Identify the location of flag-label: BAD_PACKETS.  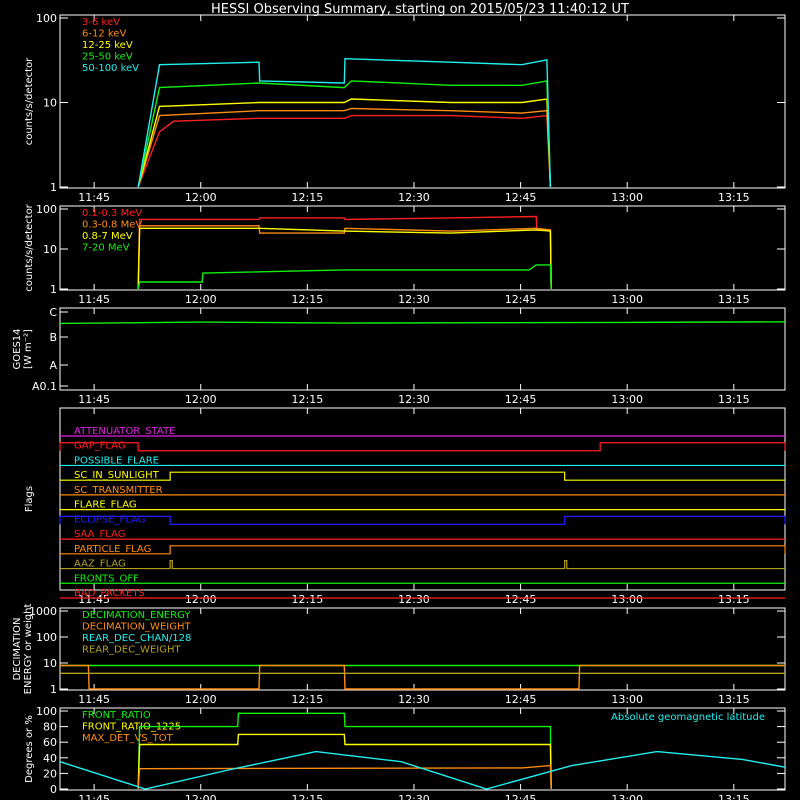
(109, 593).